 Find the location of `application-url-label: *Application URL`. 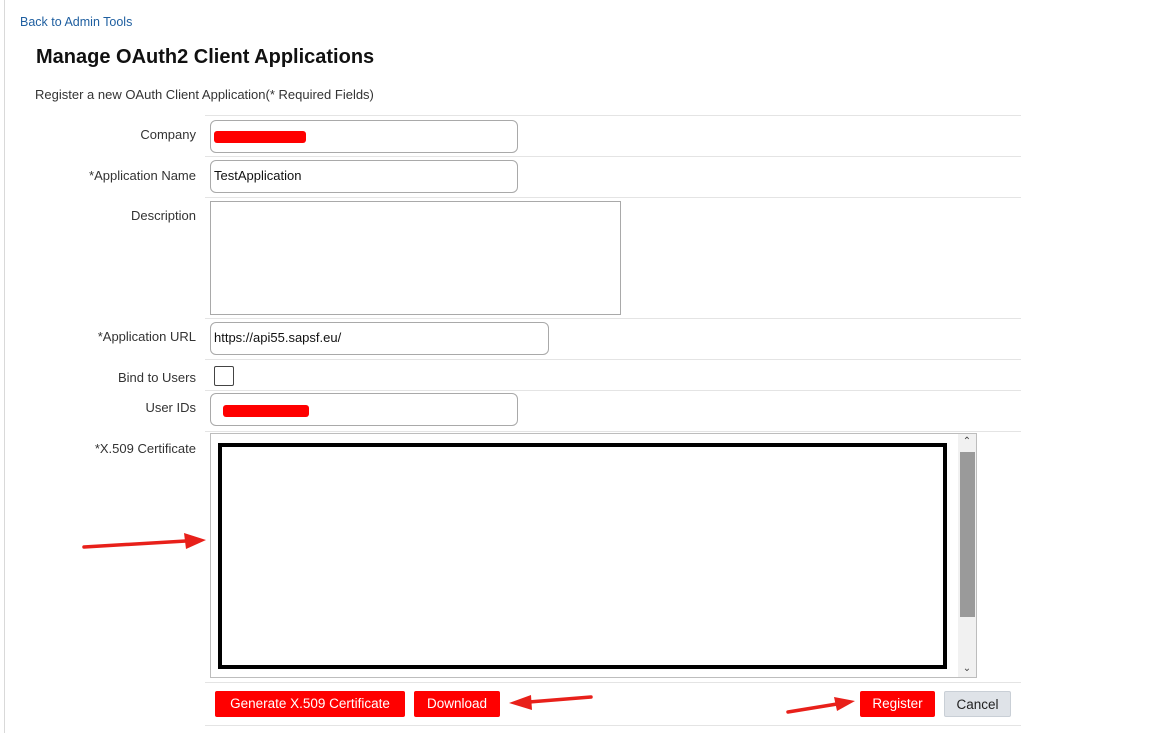

application-url-label: *Application URL is located at coordinates (146, 336).